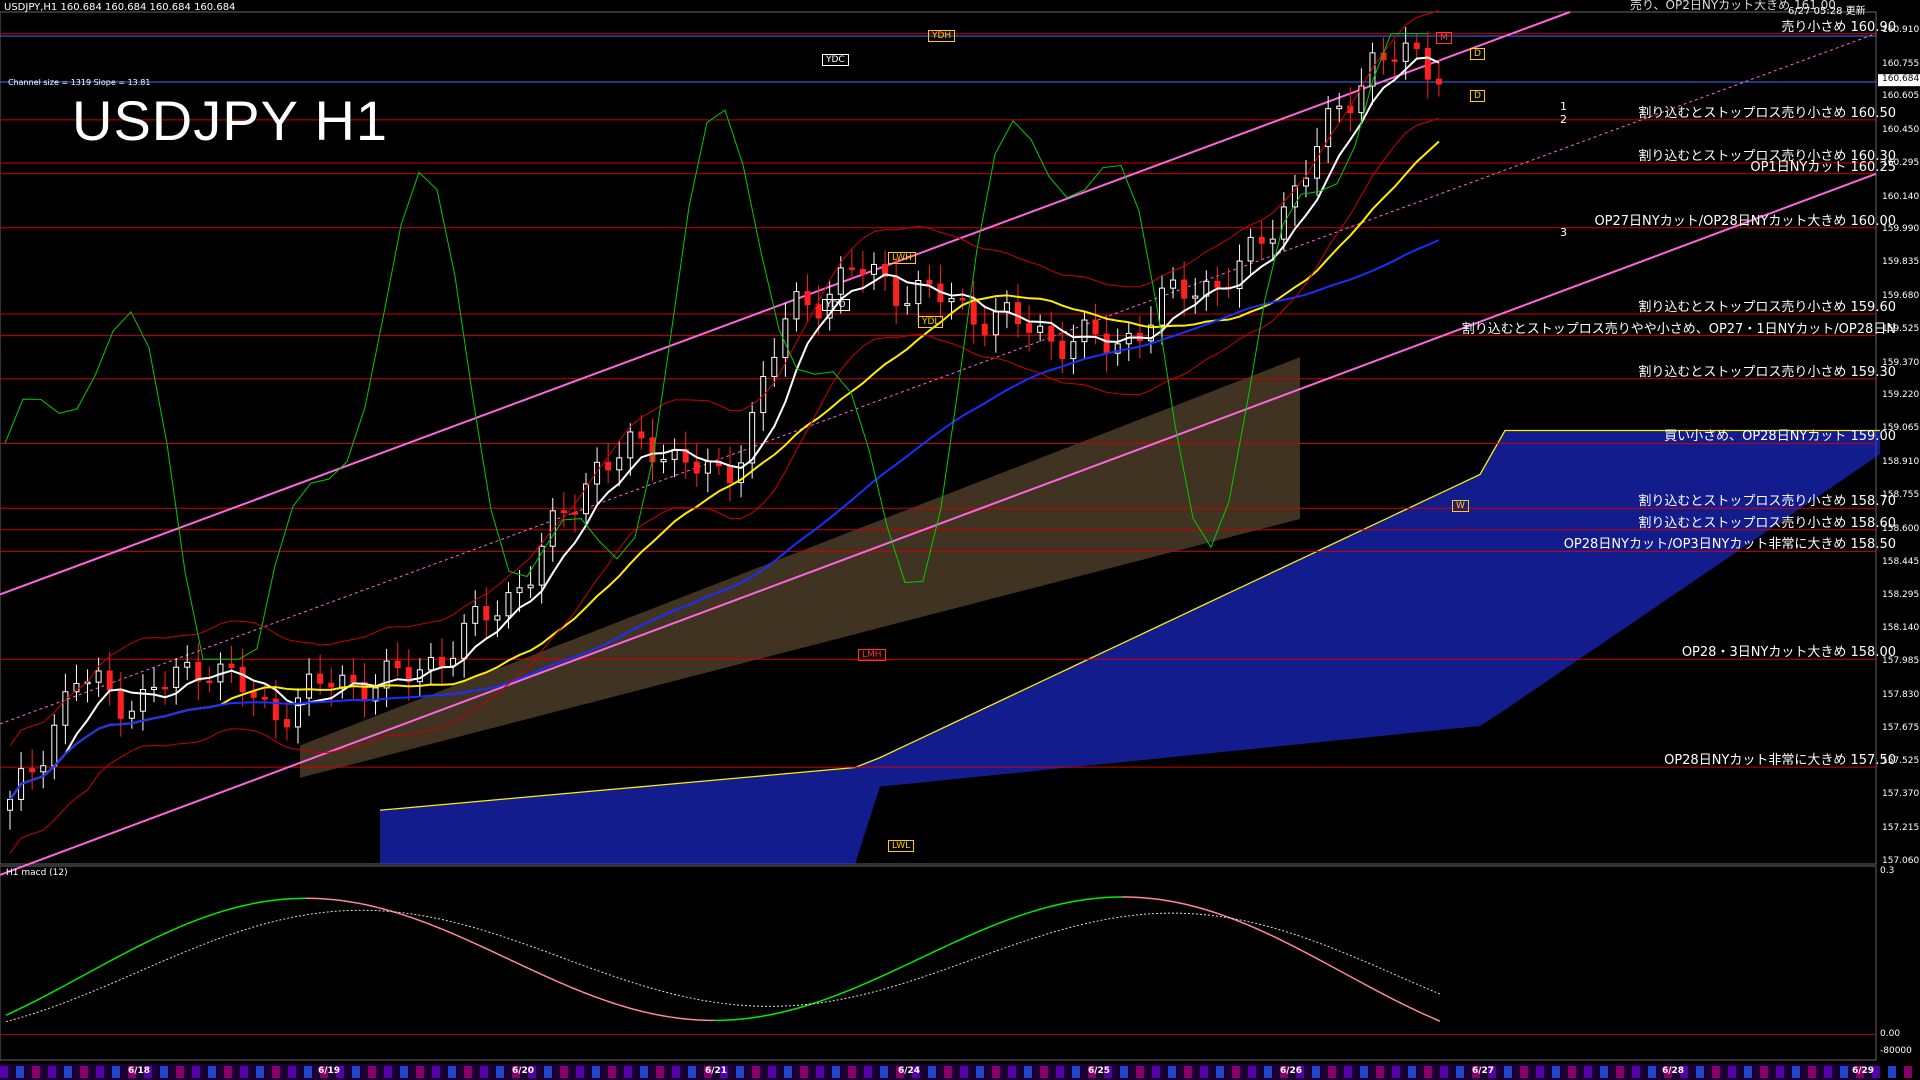 The width and height of the screenshot is (1920, 1080). I want to click on macd-tick: -80000, so click(1896, 1051).